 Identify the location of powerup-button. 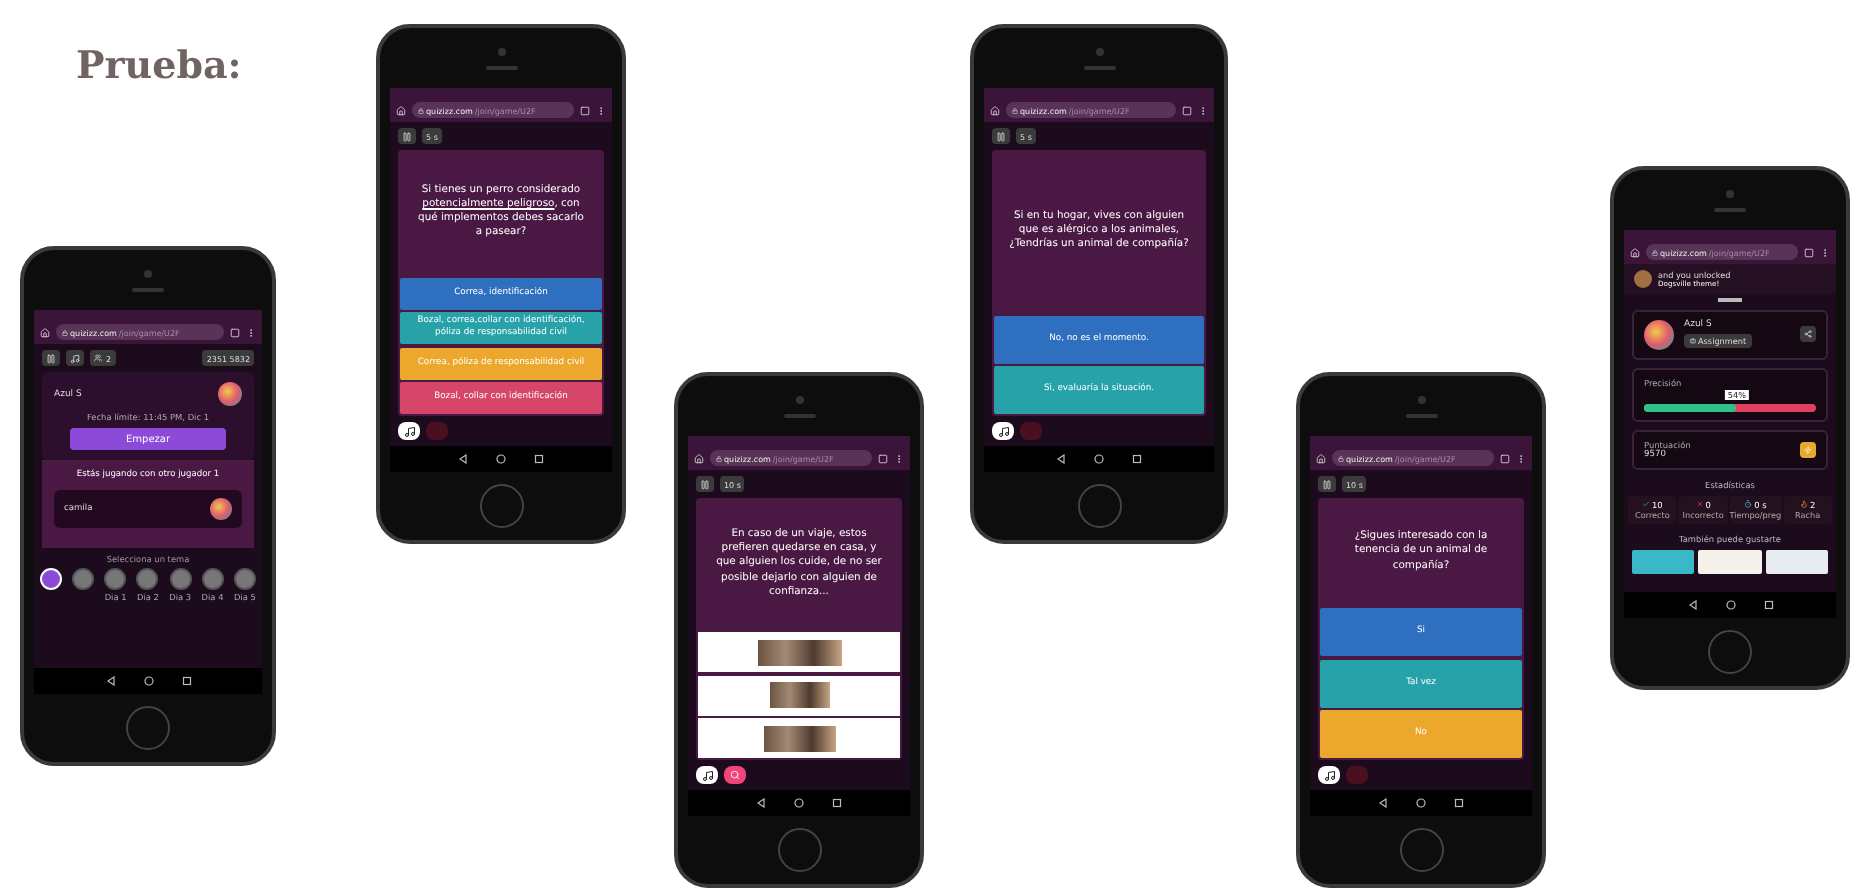
(735, 775).